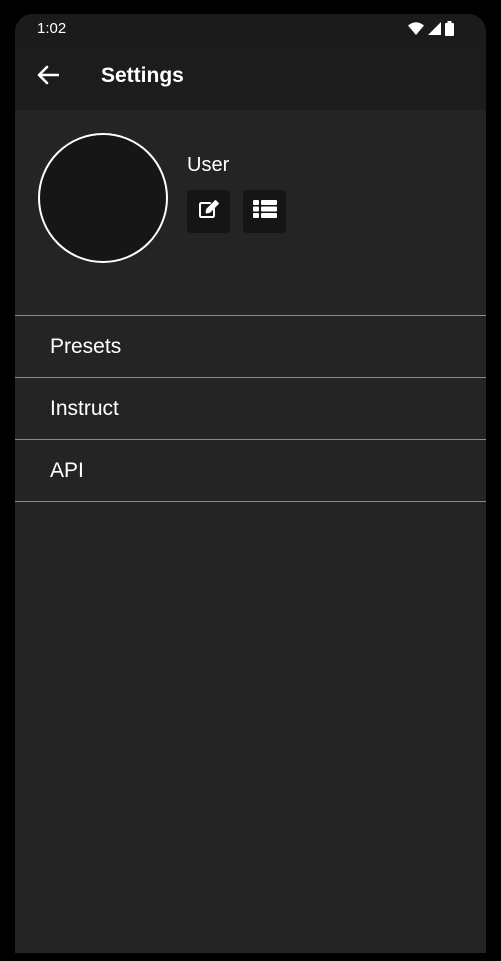 Image resolution: width=501 pixels, height=961 pixels. I want to click on wifi-icon, so click(416, 28).